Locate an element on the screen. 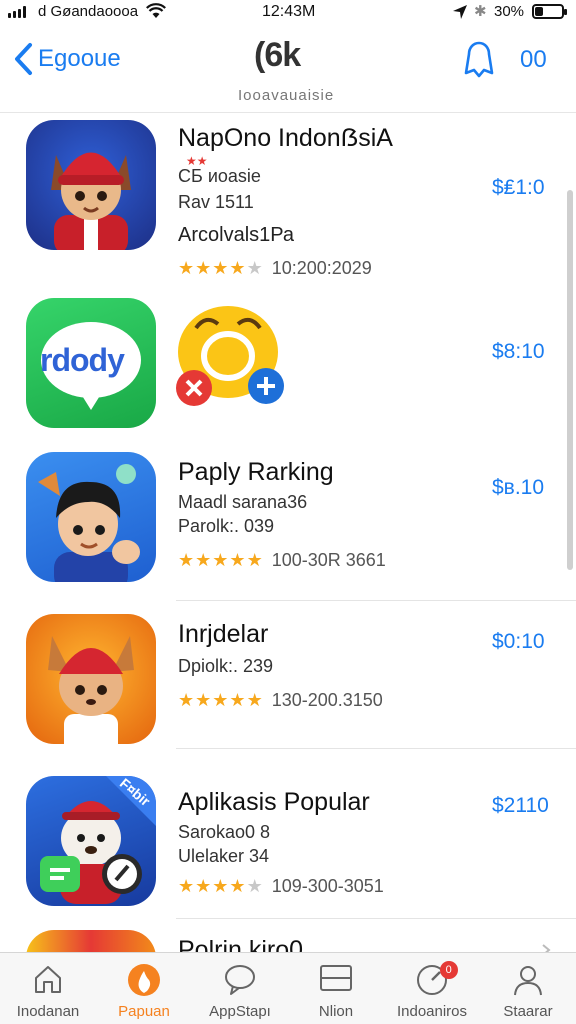 This screenshot has height=1024, width=576. price-button: $₤1:0 is located at coordinates (518, 188).